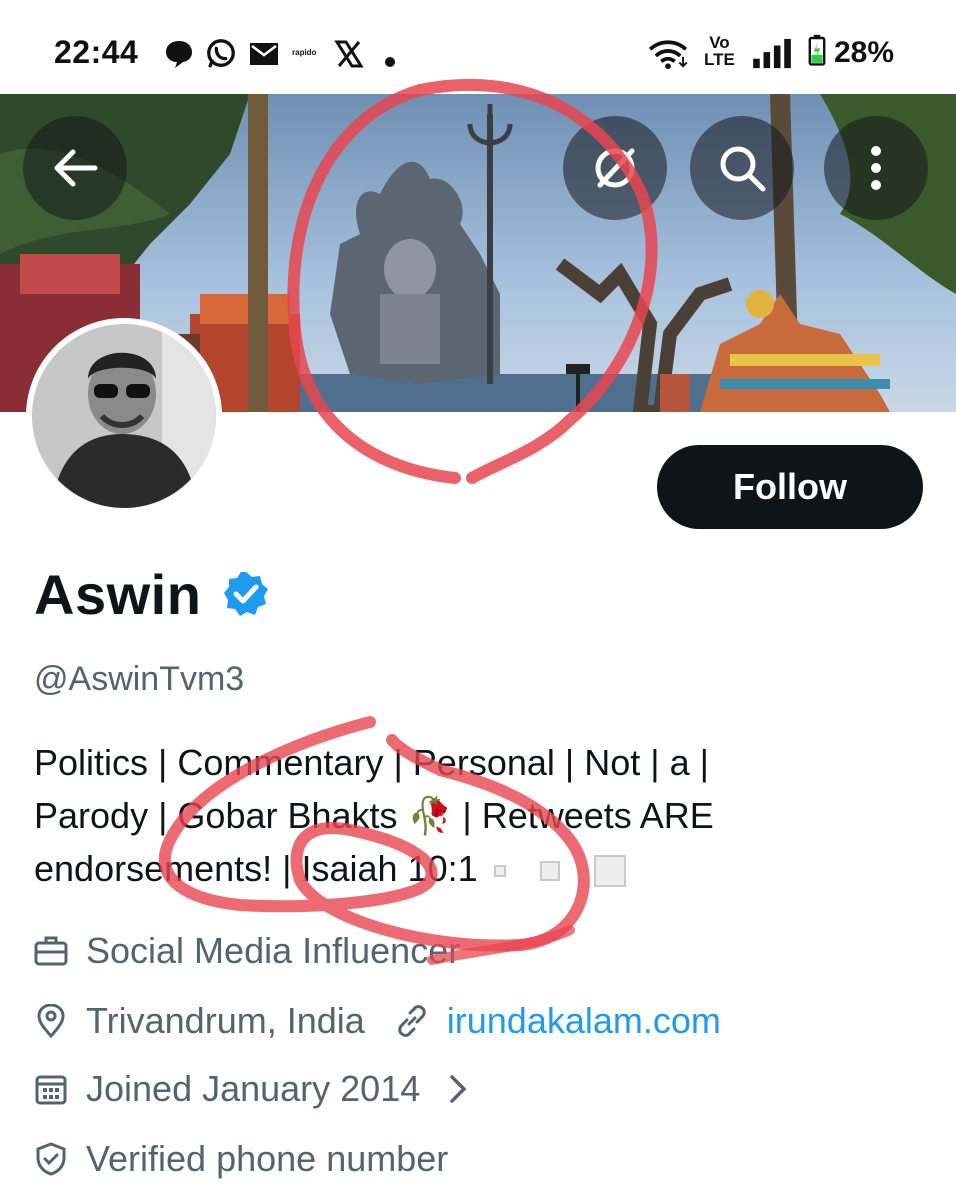 This screenshot has width=956, height=1200. Describe the element at coordinates (458, 1089) in the screenshot. I see `chevron-right-icon` at that location.